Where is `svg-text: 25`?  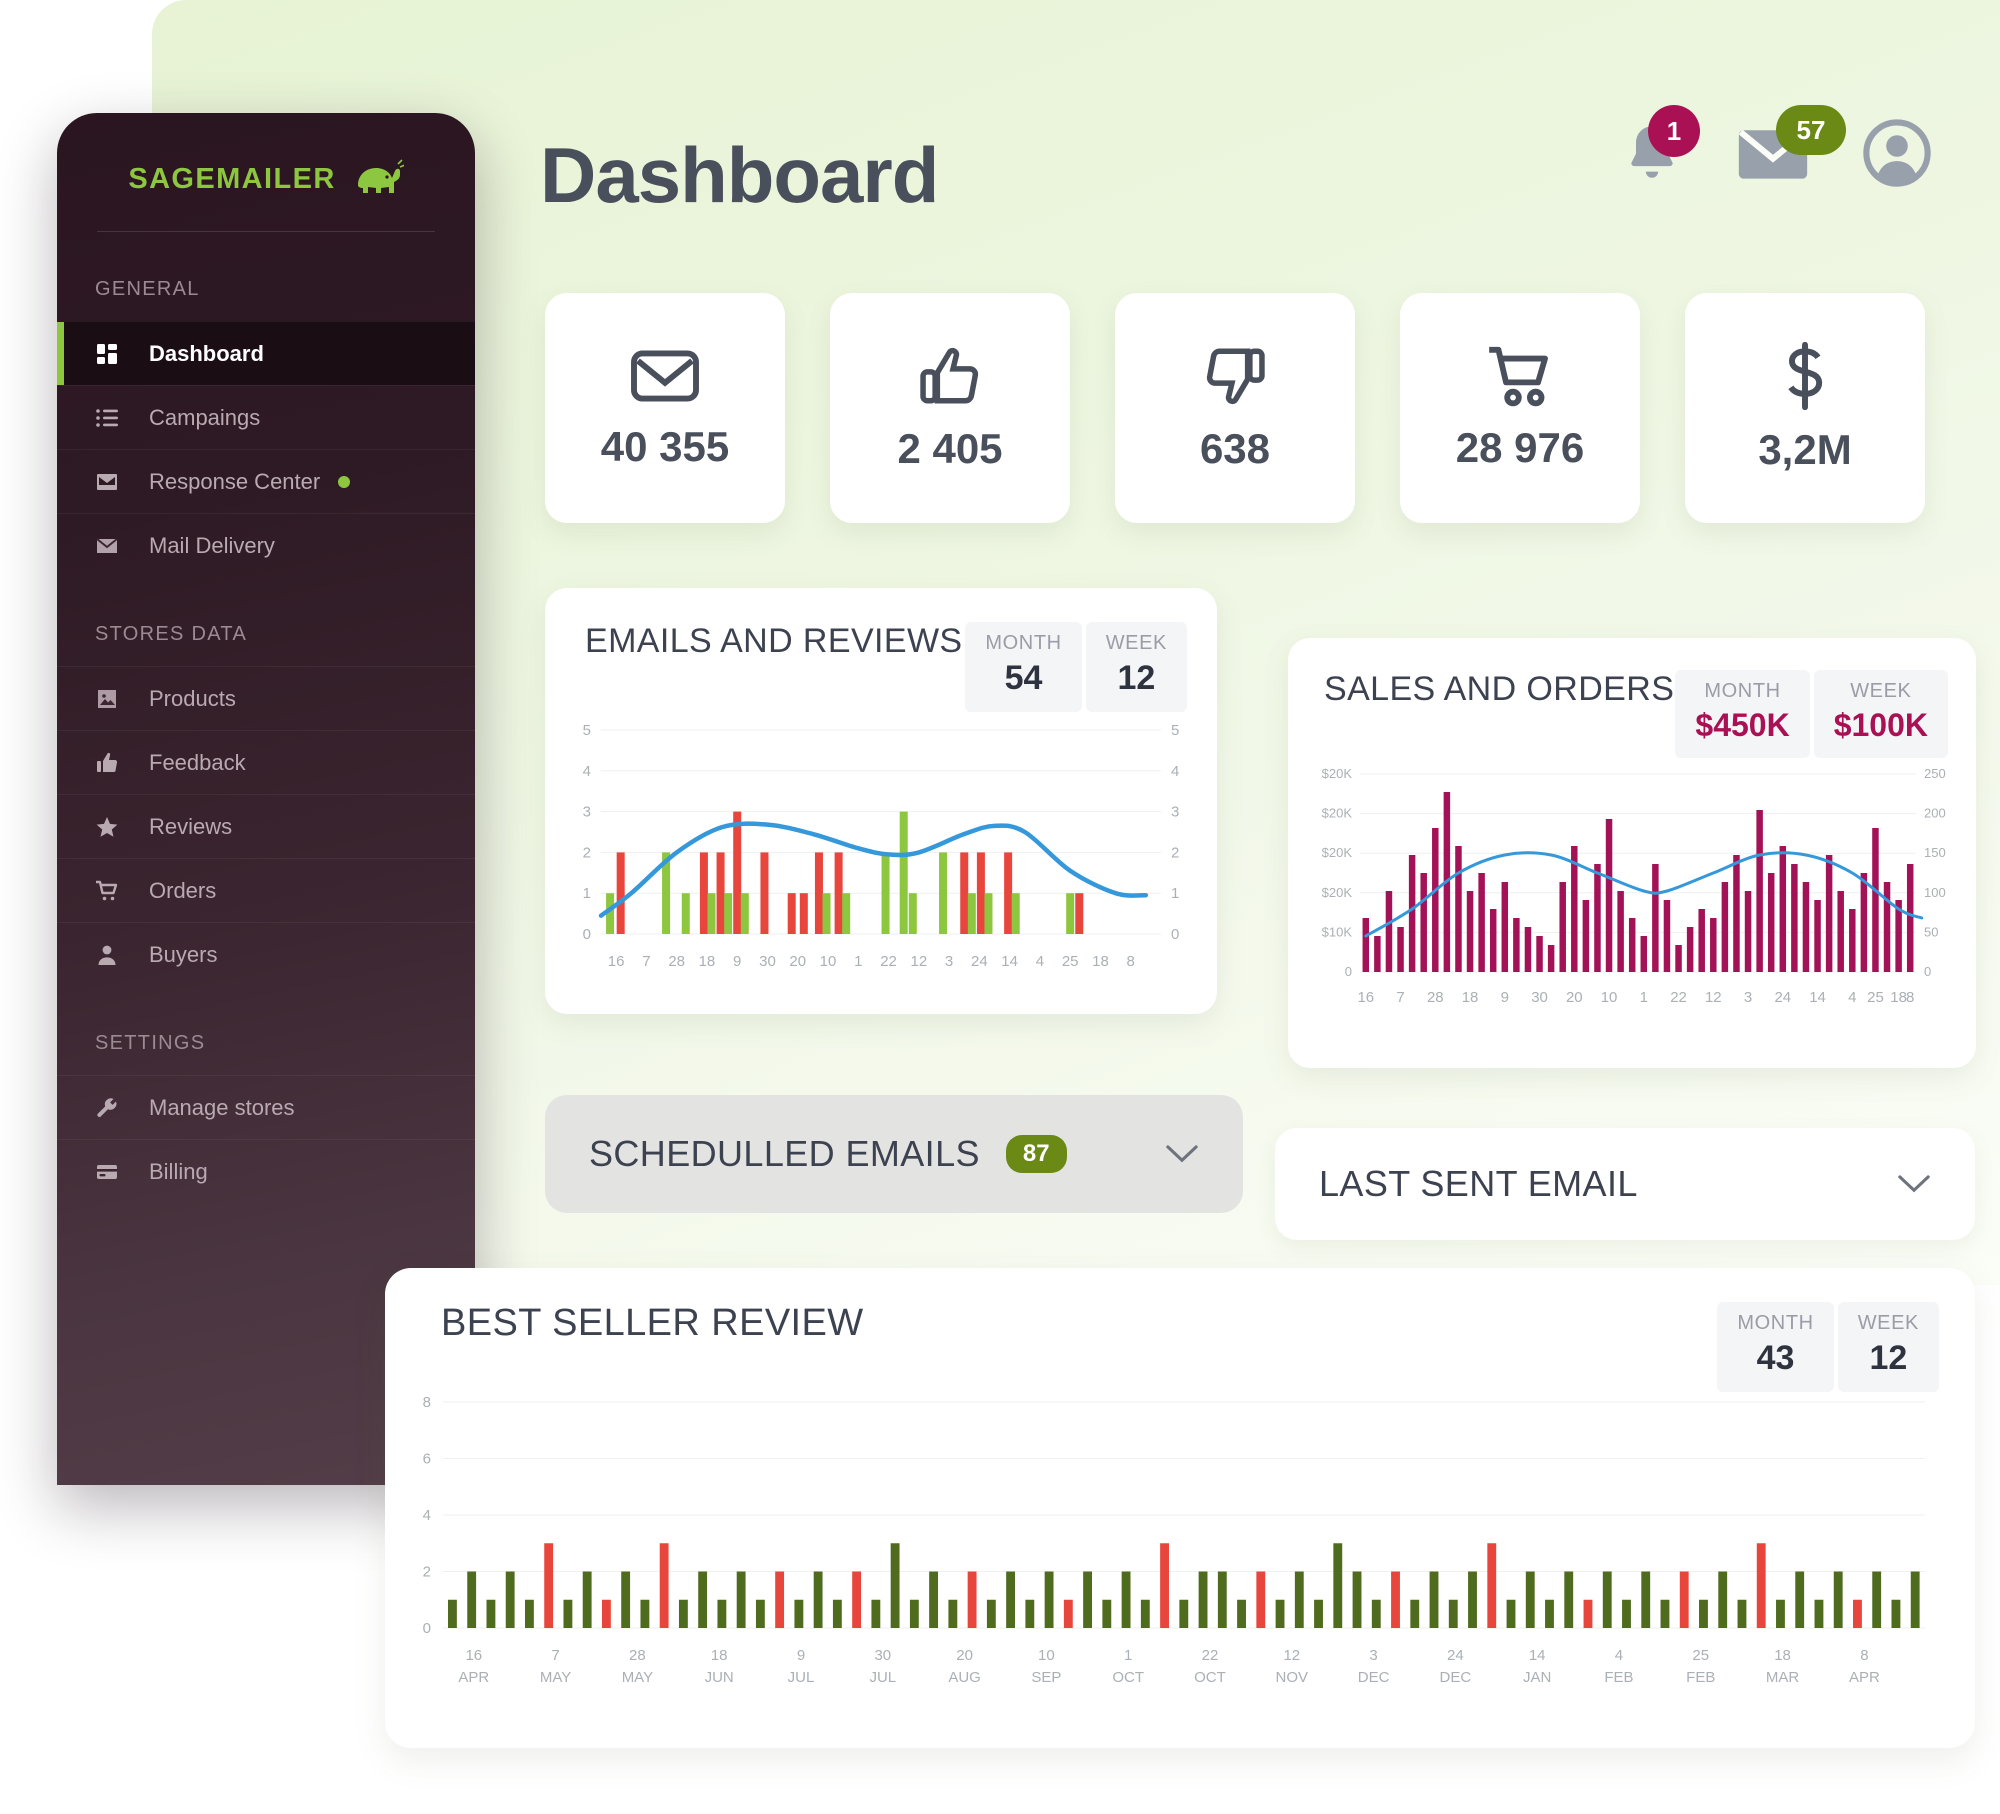
svg-text: 25 is located at coordinates (1875, 997).